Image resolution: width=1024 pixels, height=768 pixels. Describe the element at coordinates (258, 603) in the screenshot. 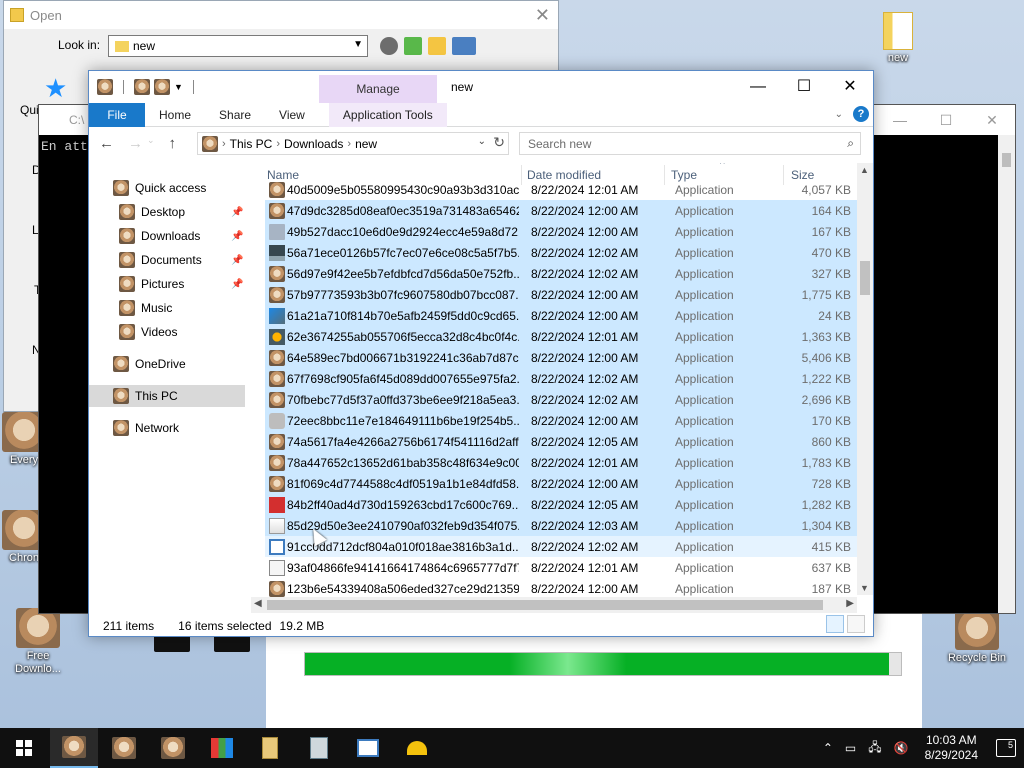

I see `scroll-left-icon: ◀` at that location.